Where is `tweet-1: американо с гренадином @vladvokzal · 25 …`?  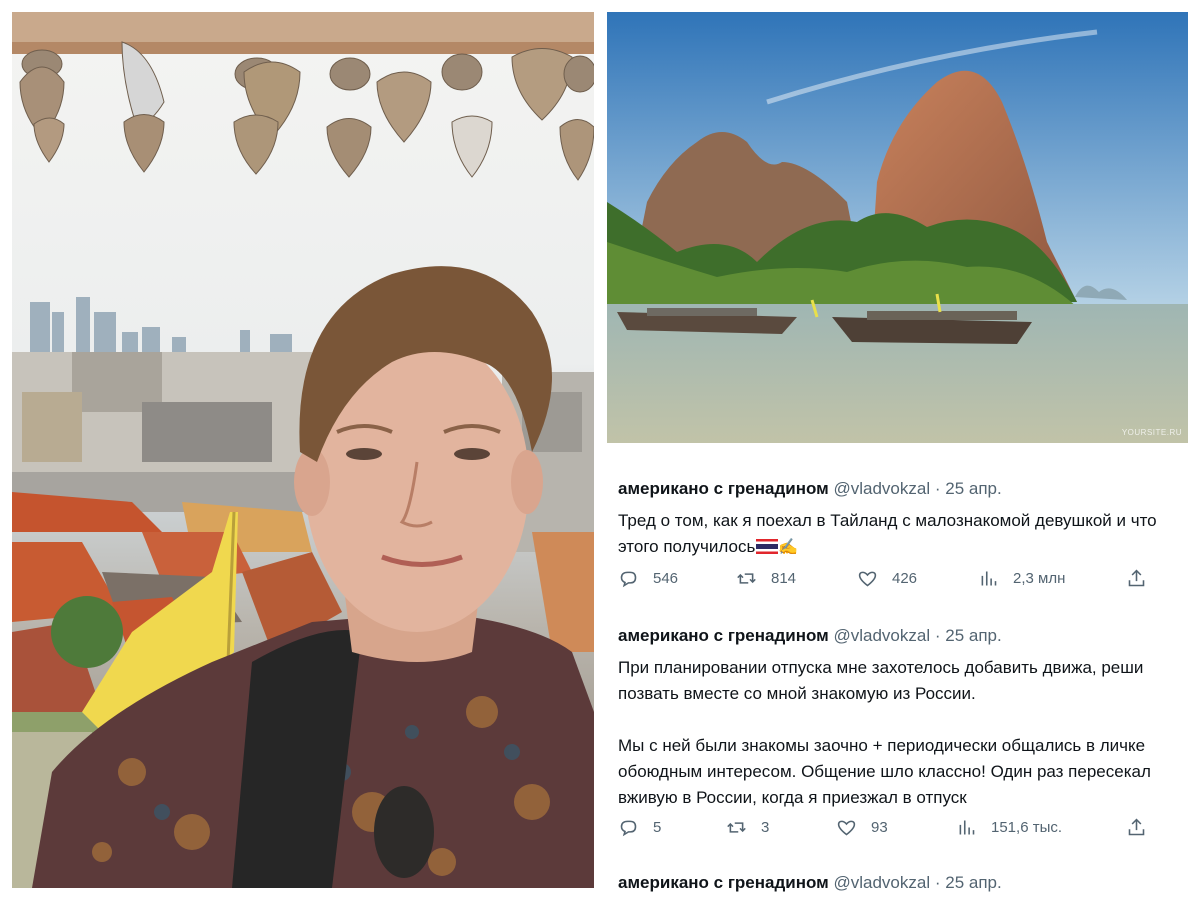
tweet-1: американо с гренадином @vladvokzal · 25 … is located at coordinates (900, 519).